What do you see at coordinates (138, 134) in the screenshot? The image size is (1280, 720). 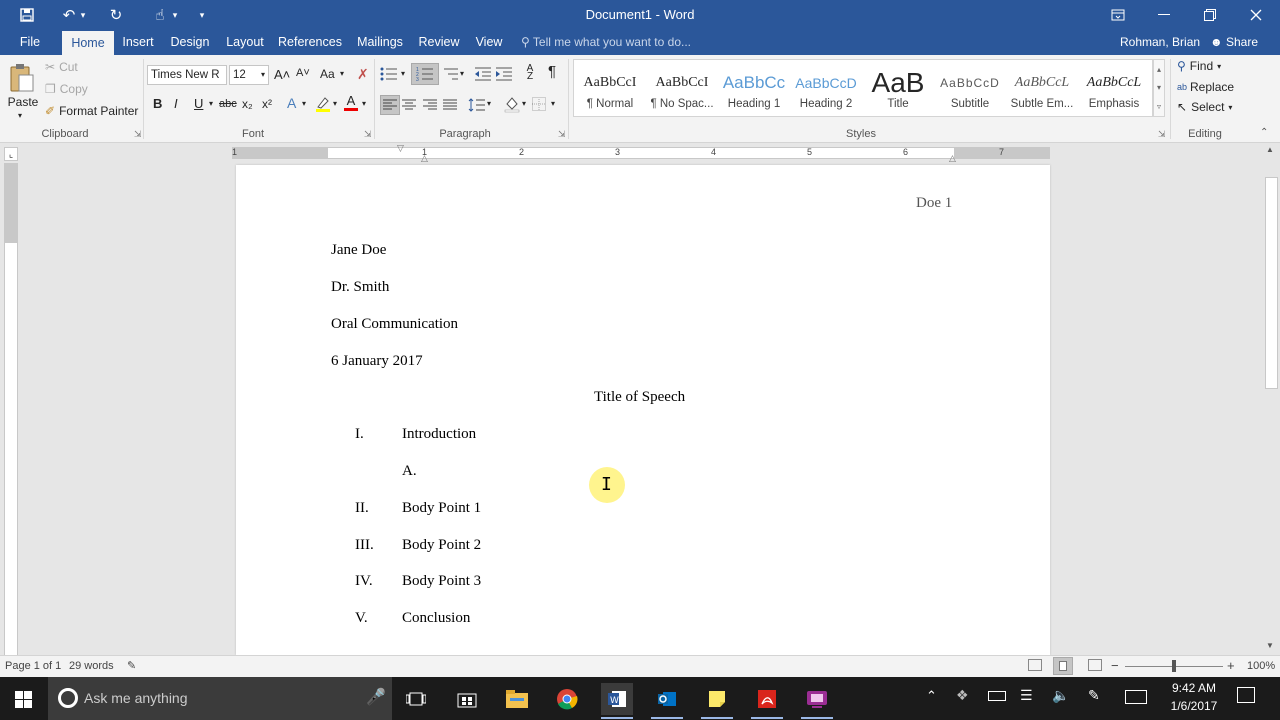 I see `clipboard-launcher-icon: ⇲` at bounding box center [138, 134].